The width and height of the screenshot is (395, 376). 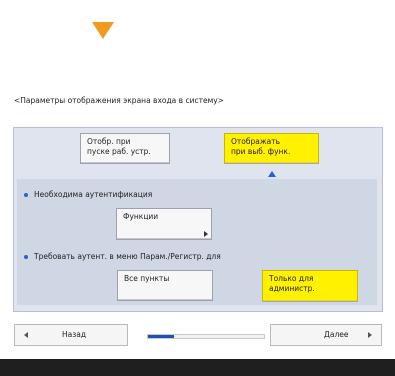 What do you see at coordinates (109, 141) in the screenshot?
I see `option-label-line1: Отобр. при` at bounding box center [109, 141].